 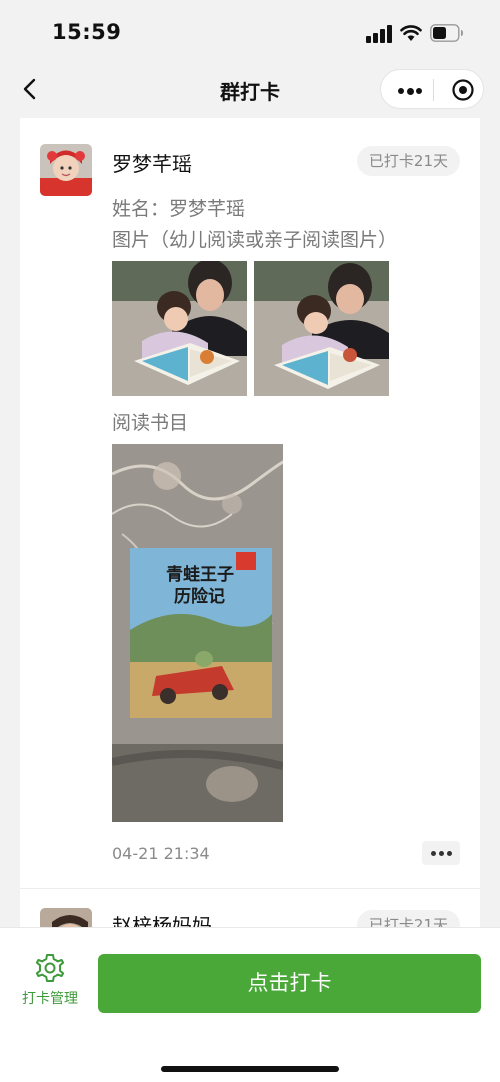 What do you see at coordinates (66, 170) in the screenshot?
I see `avatar` at bounding box center [66, 170].